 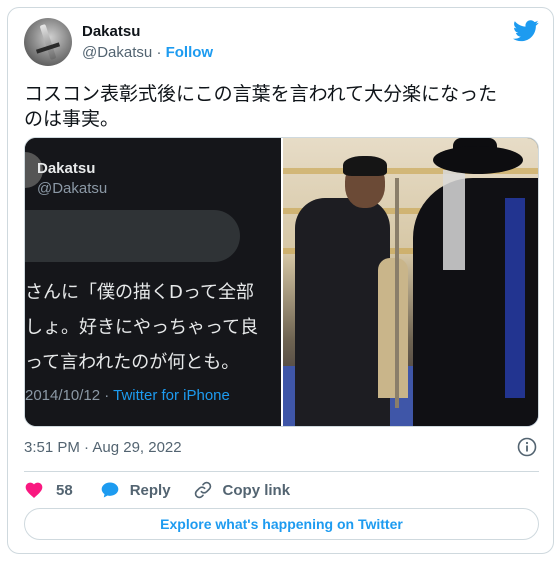 What do you see at coordinates (261, 94) in the screenshot?
I see `tweet-text-line-1: コスコン表彰式後にこの言葉を言われて大分楽になった` at bounding box center [261, 94].